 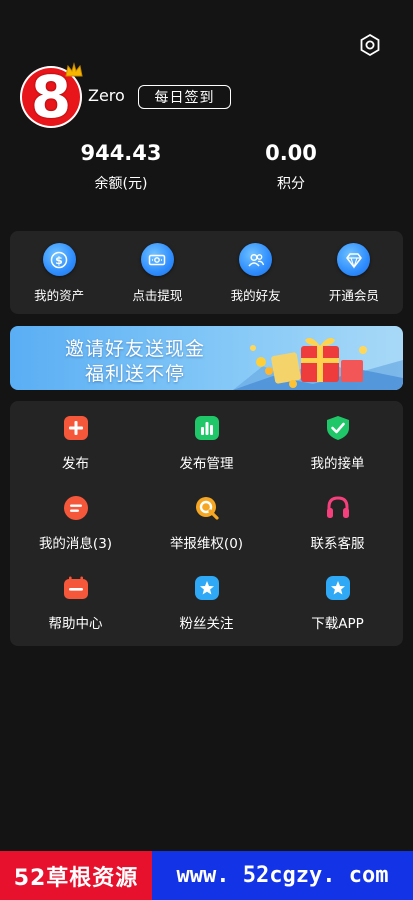 I want to click on menu-item-my-orders: 我的接单, so click(x=337, y=441).